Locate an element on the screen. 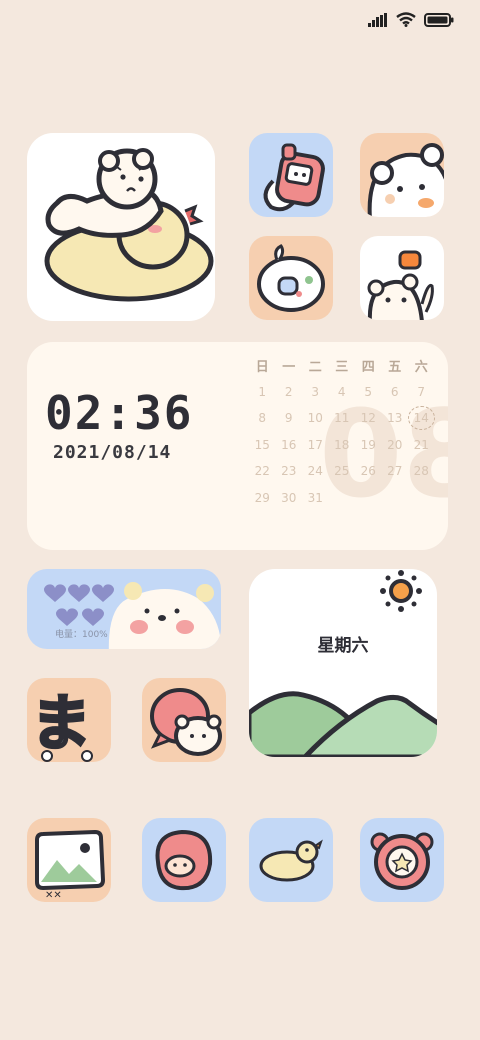  calendar-day: 12 is located at coordinates (368, 418).